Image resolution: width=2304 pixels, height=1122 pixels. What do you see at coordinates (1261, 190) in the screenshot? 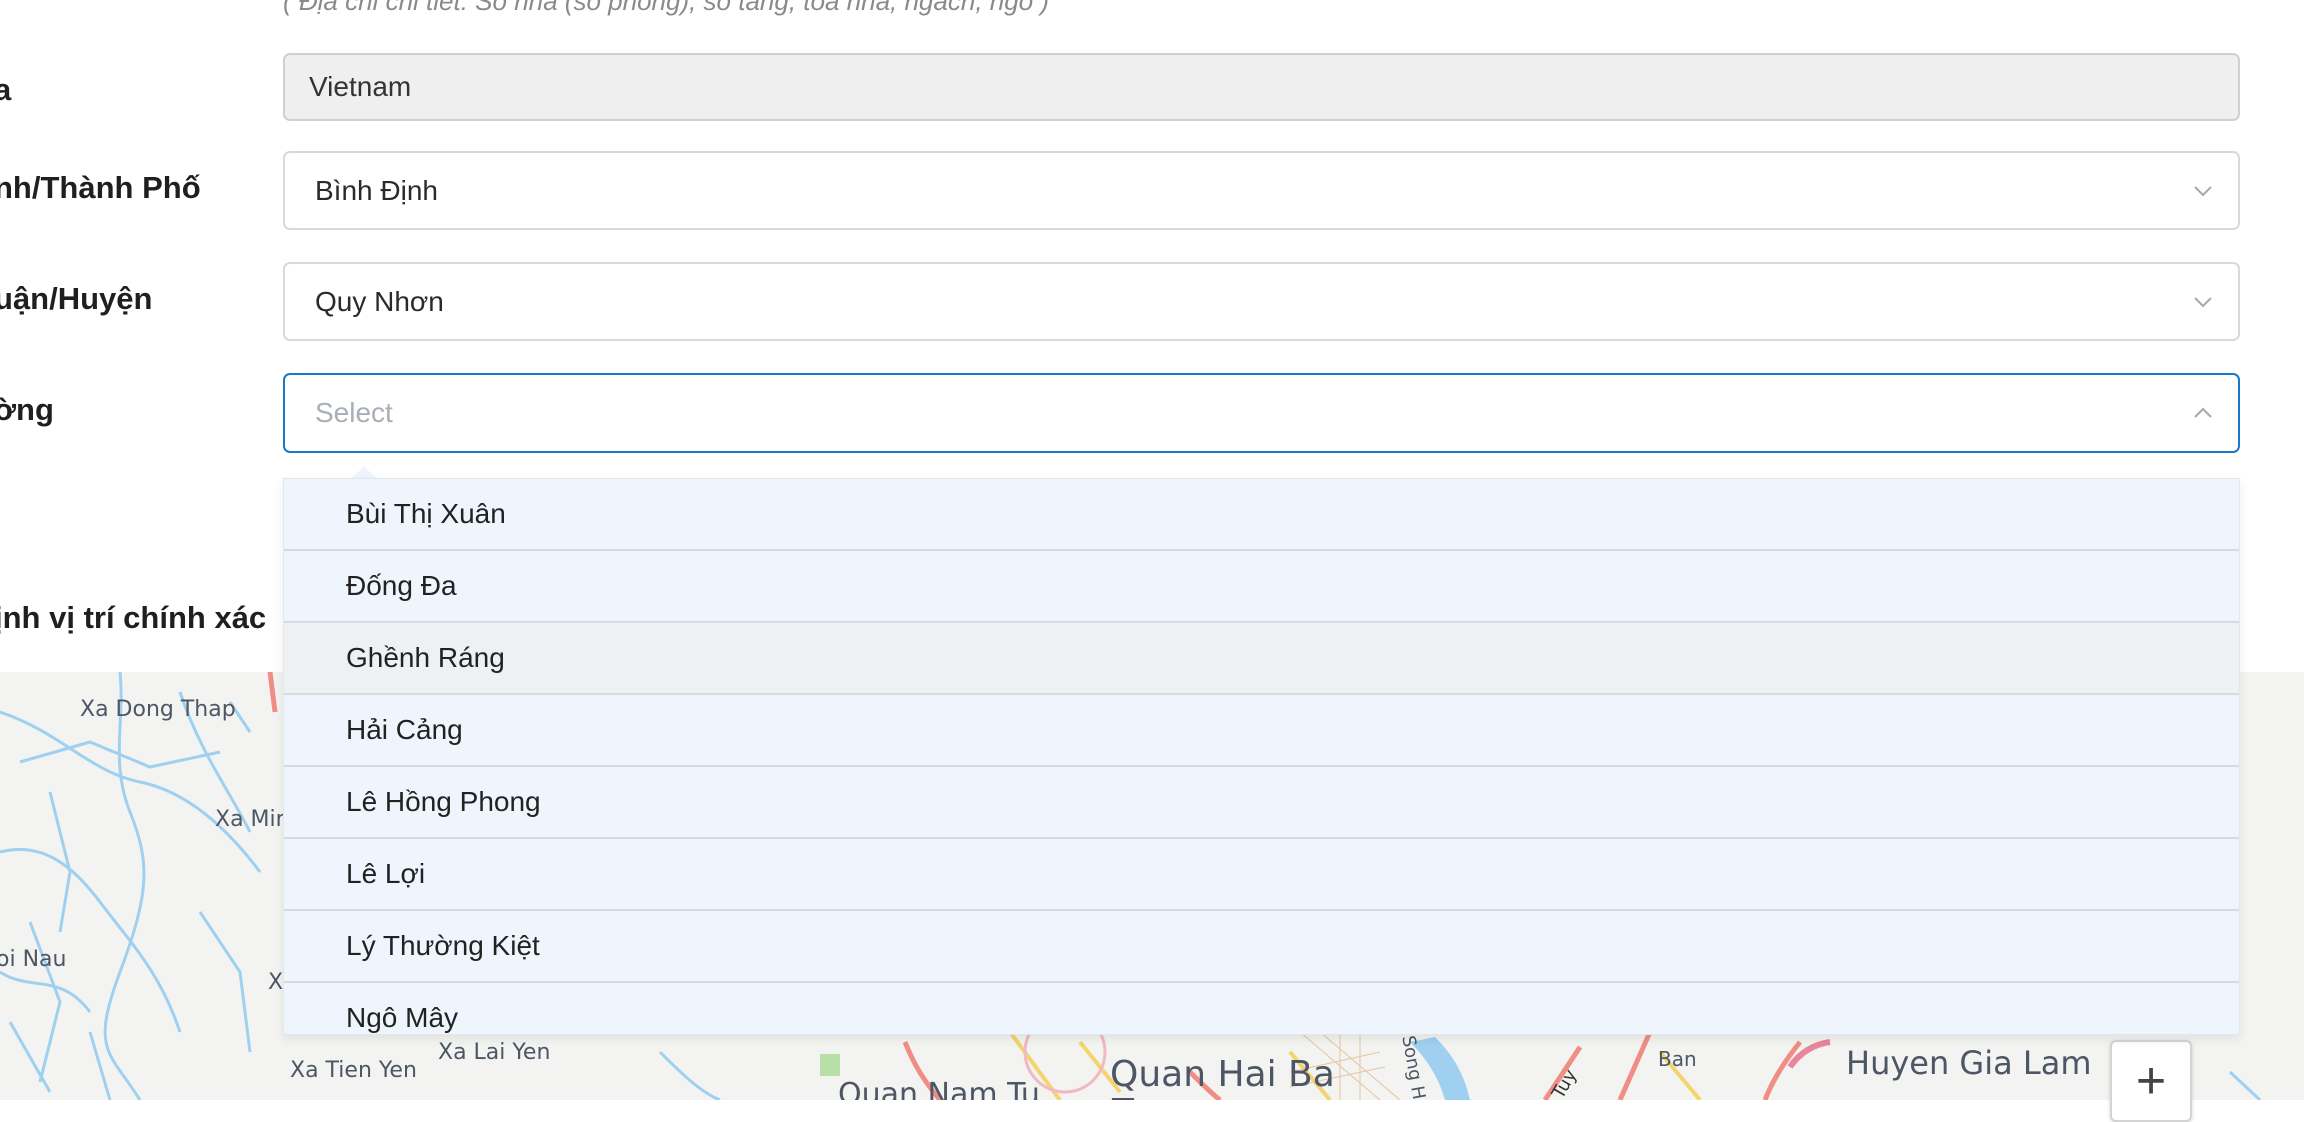
I see `province-select: Bình Định` at bounding box center [1261, 190].